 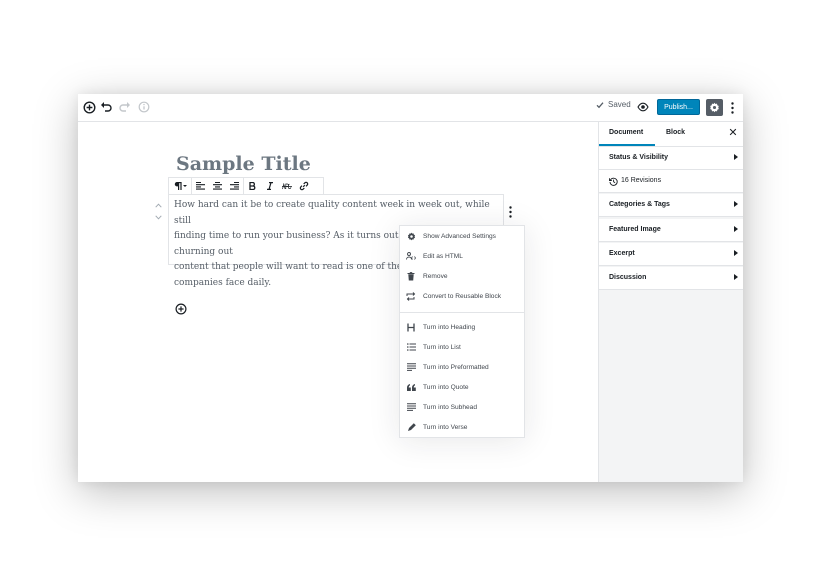 I want to click on preformatted-icon, so click(x=411, y=367).